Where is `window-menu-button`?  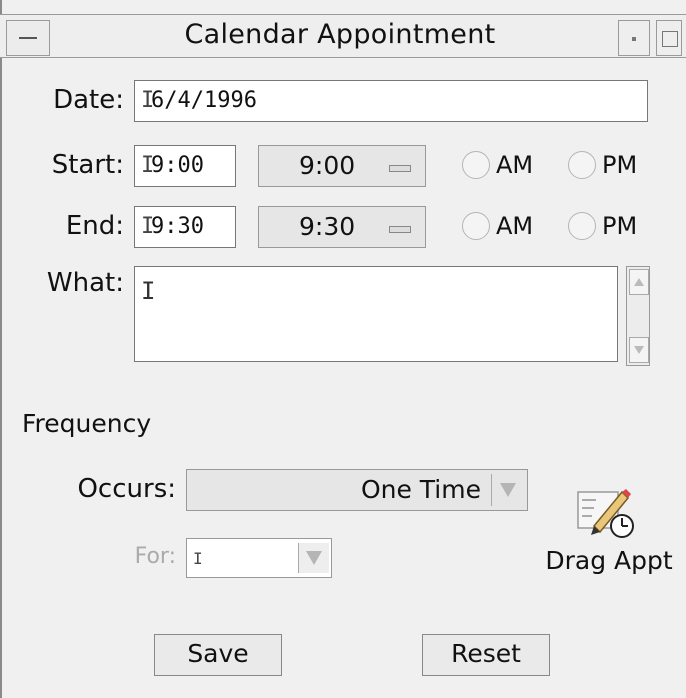
window-menu-button is located at coordinates (28, 38).